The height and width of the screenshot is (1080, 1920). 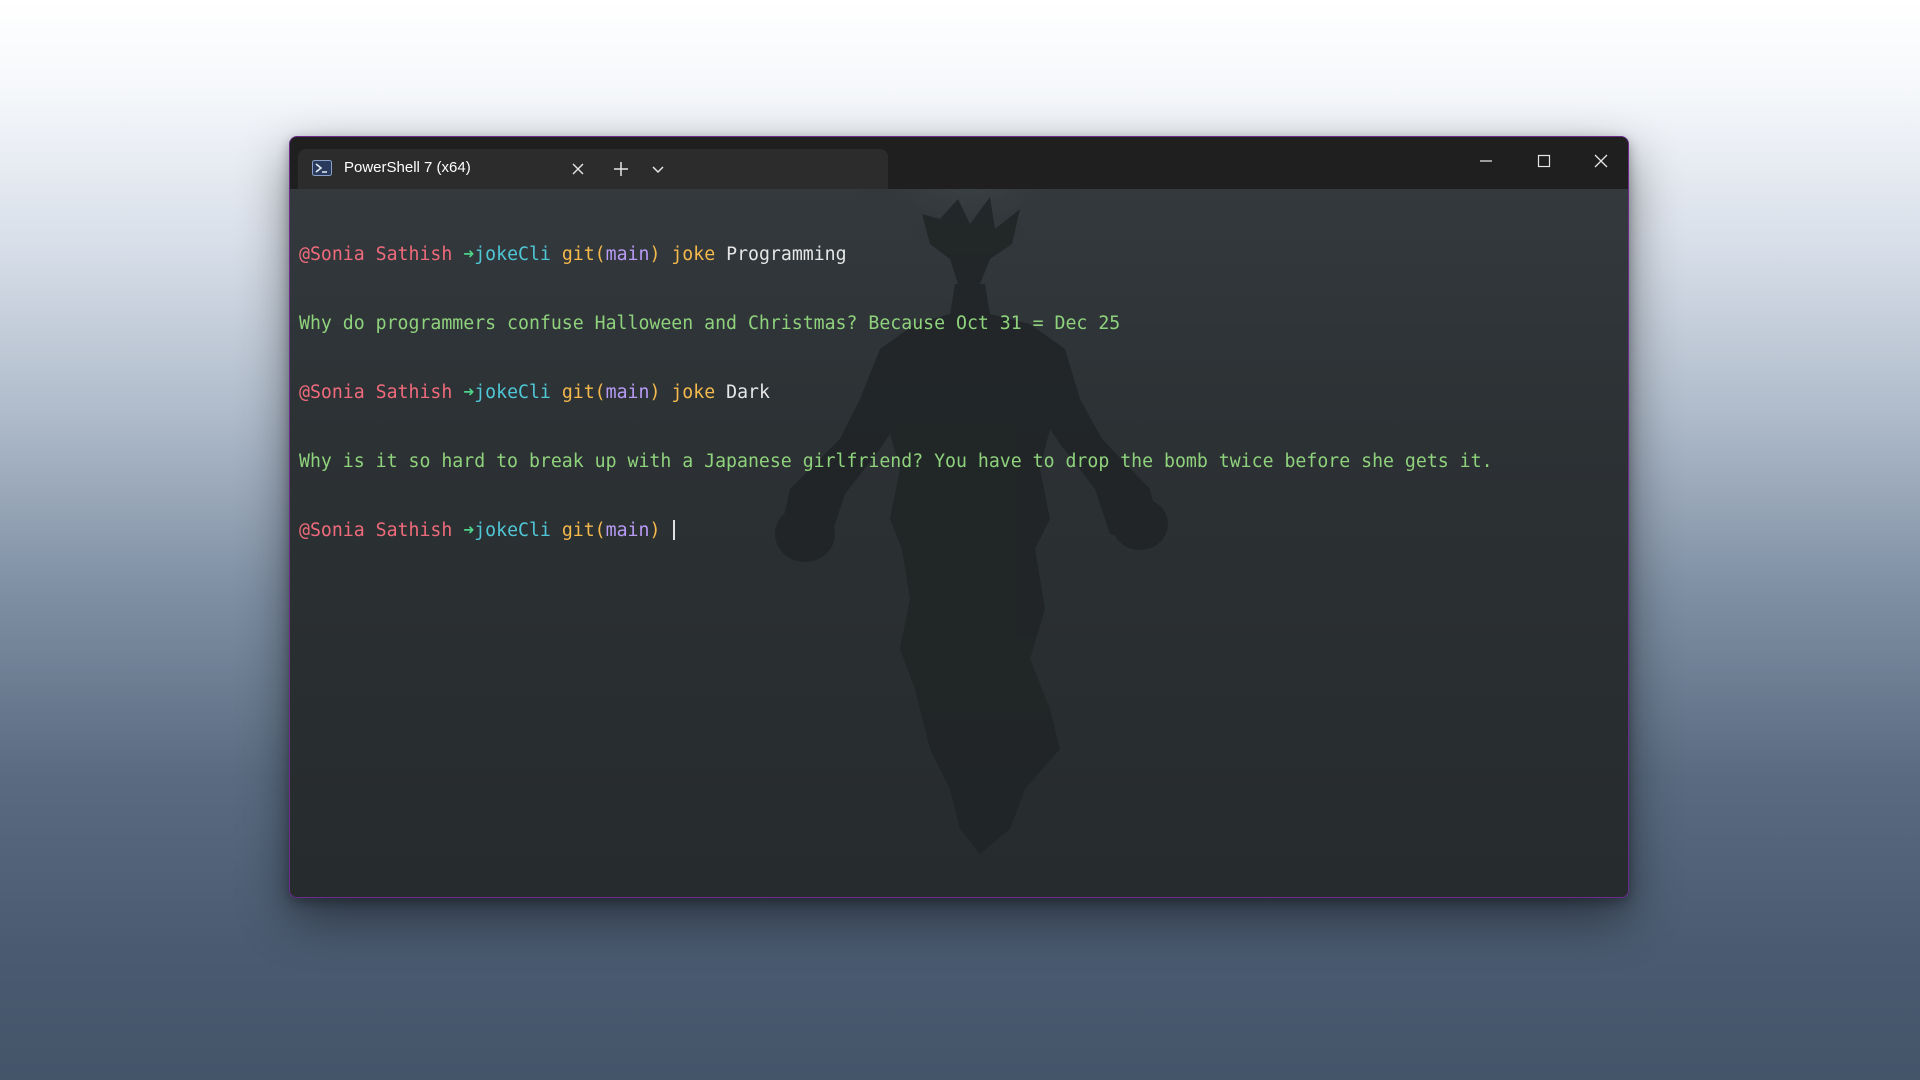 What do you see at coordinates (896, 530) in the screenshot?
I see `prompt-line-active: @Sonia Sathish ➜jokeCli git(main)` at bounding box center [896, 530].